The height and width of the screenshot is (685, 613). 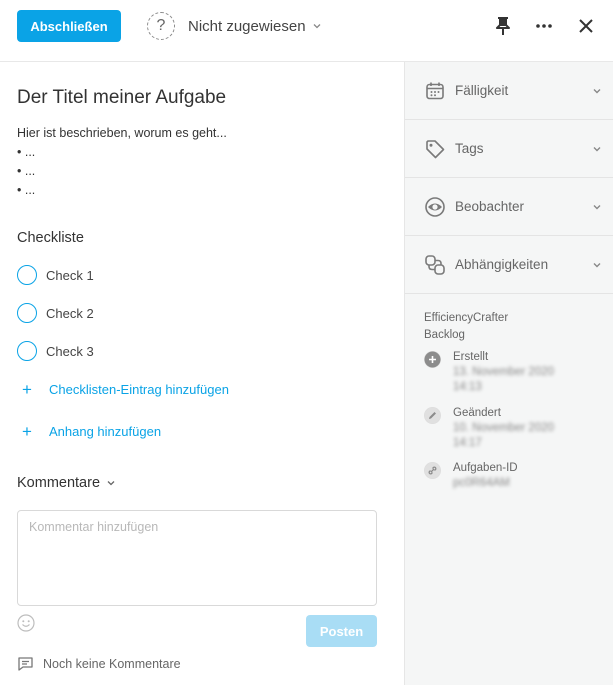 I want to click on meta-value: 14:17, so click(x=467, y=443).